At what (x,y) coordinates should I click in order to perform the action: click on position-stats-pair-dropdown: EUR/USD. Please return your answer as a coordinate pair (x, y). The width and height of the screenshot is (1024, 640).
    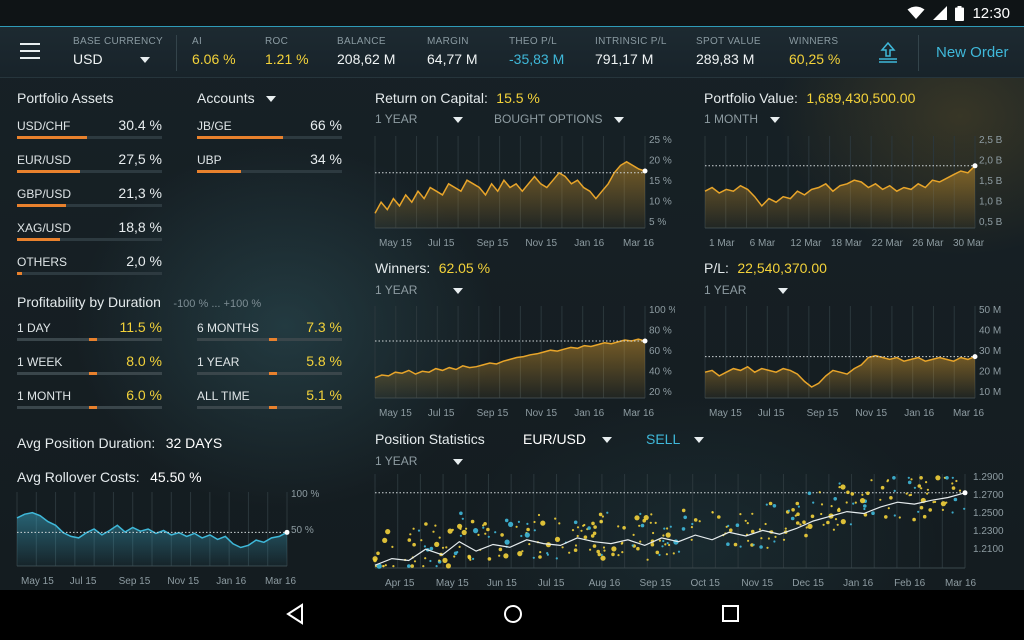
    Looking at the image, I should click on (568, 439).